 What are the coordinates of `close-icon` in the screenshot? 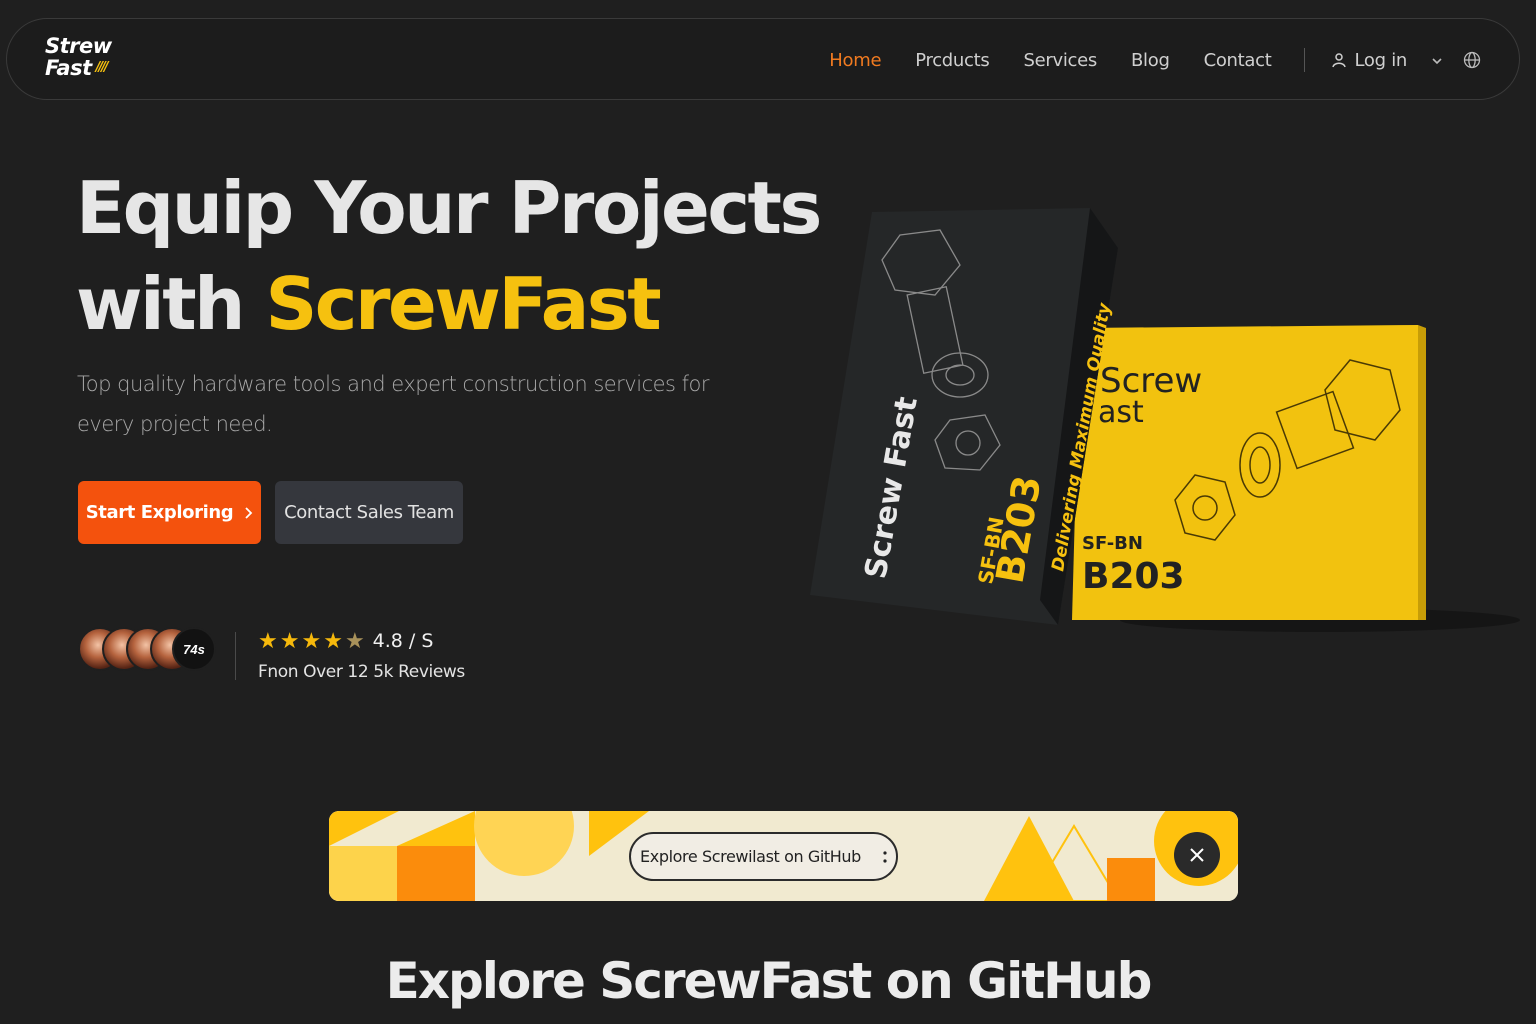 It's located at (1197, 855).